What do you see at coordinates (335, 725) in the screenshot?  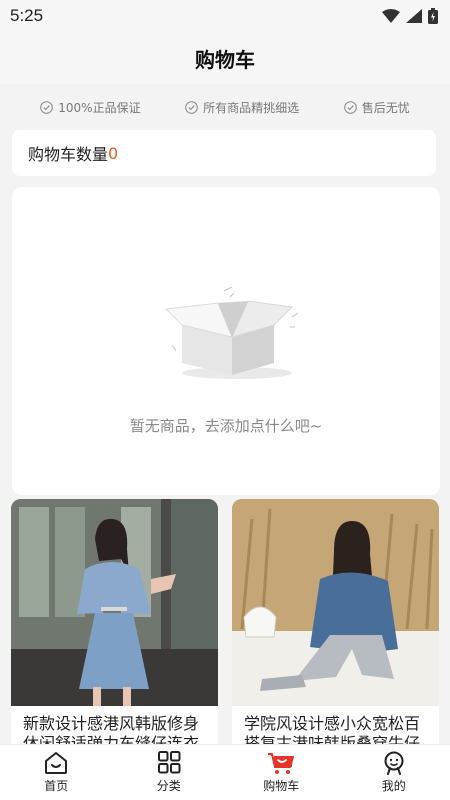 I see `product-title: 学院风设计感小众宽松百搭复古港味韩版叠穿牛仔外套` at bounding box center [335, 725].